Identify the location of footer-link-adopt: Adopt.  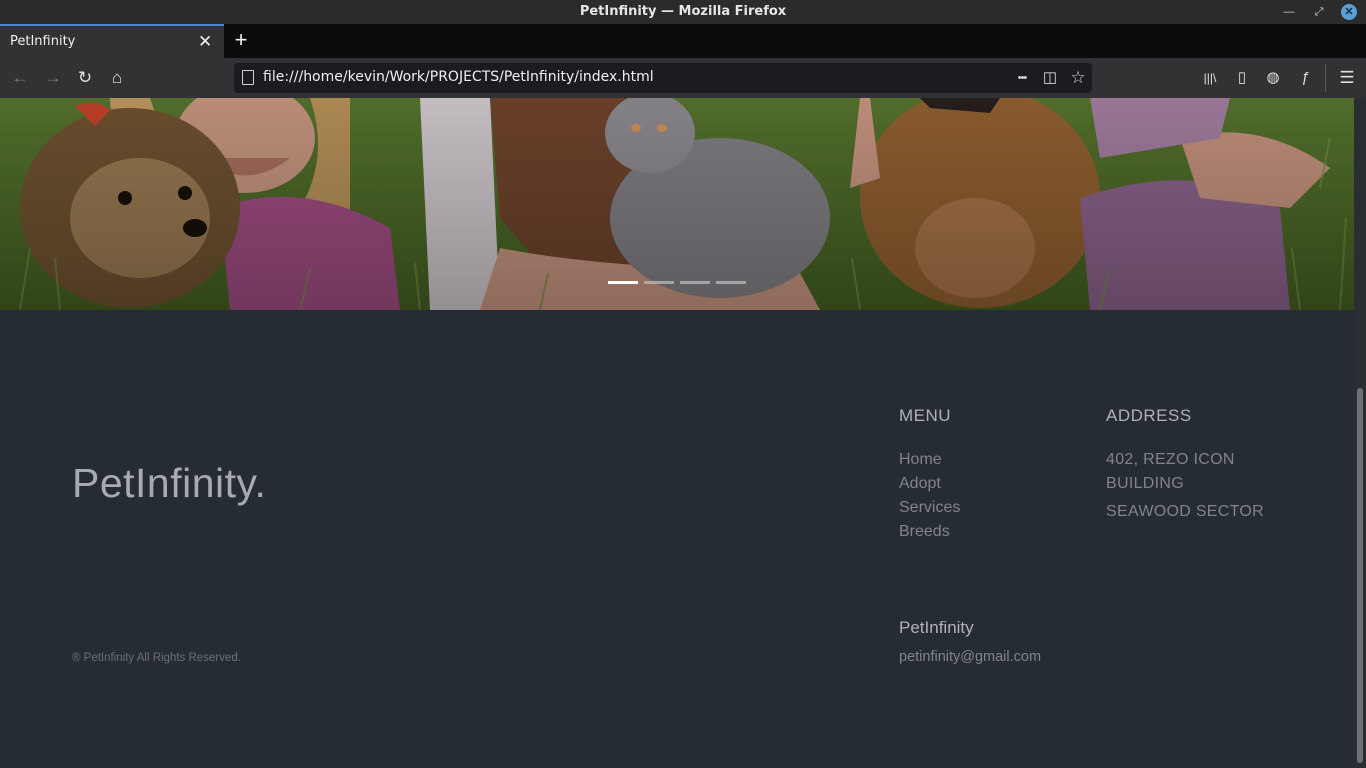
(920, 484).